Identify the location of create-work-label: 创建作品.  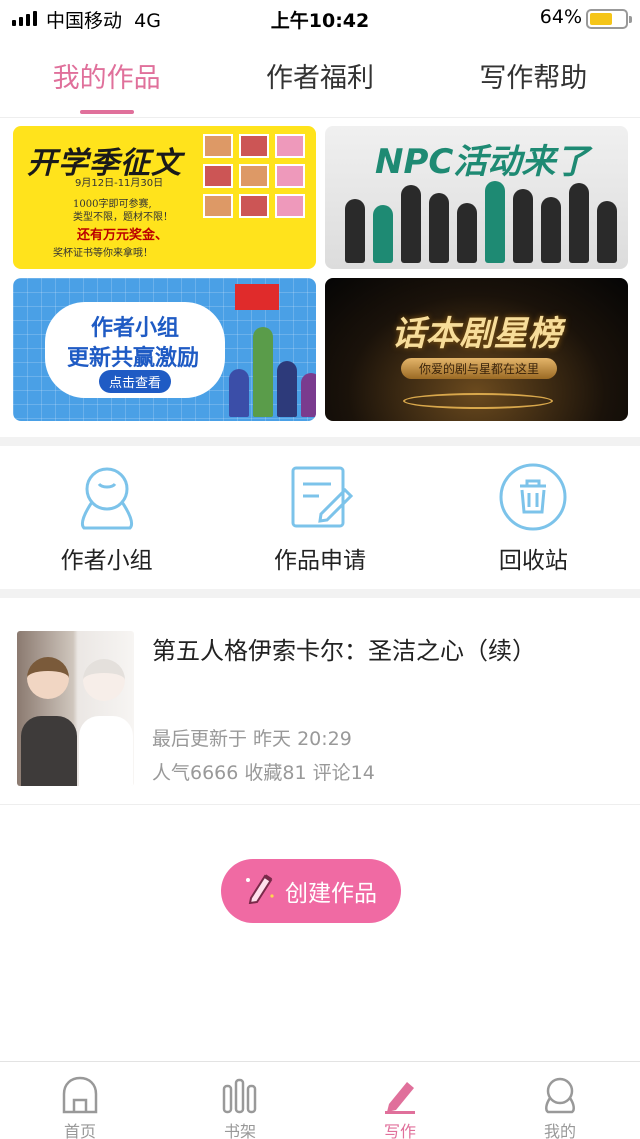
(331, 894).